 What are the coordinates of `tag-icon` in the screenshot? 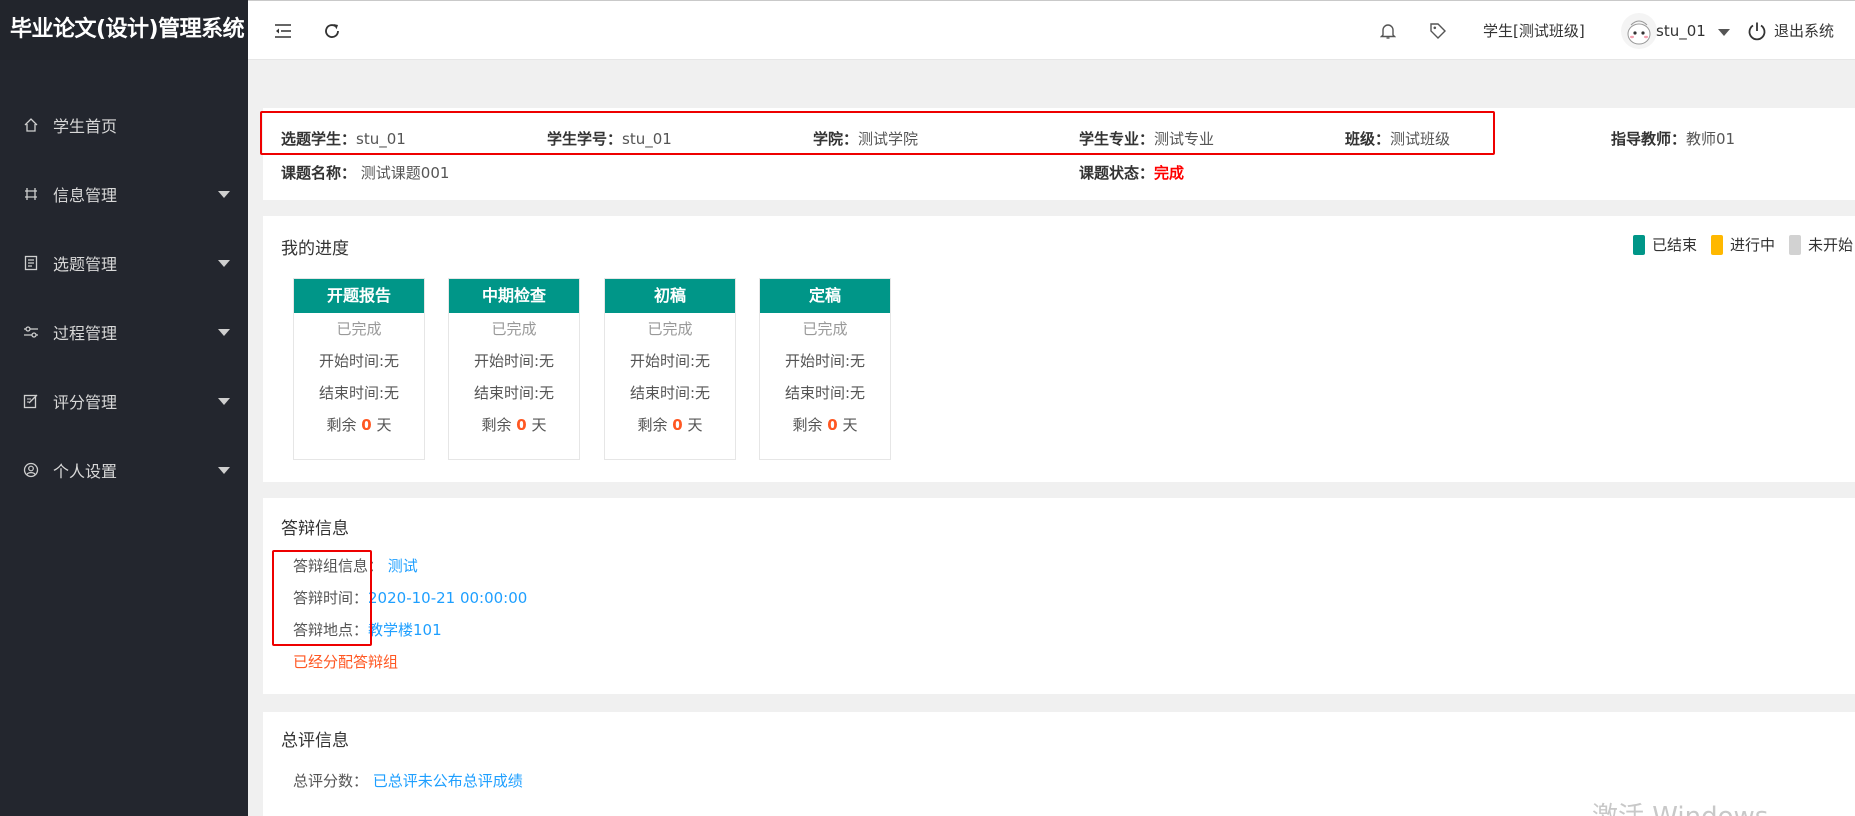 It's located at (1438, 31).